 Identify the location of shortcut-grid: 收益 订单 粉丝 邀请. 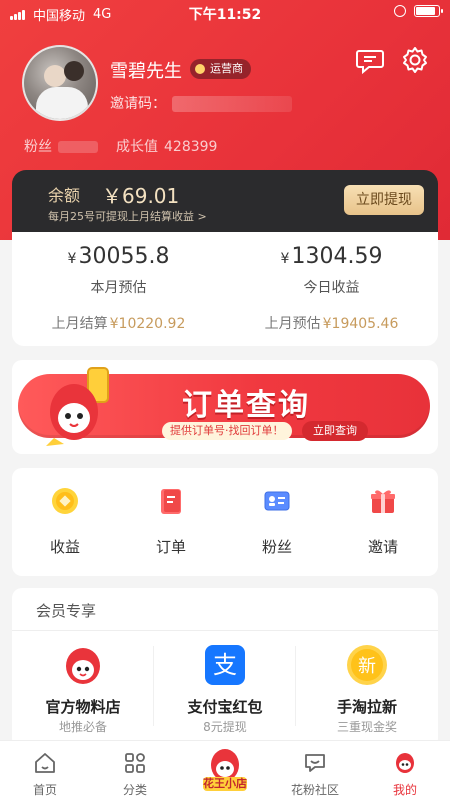
(225, 522).